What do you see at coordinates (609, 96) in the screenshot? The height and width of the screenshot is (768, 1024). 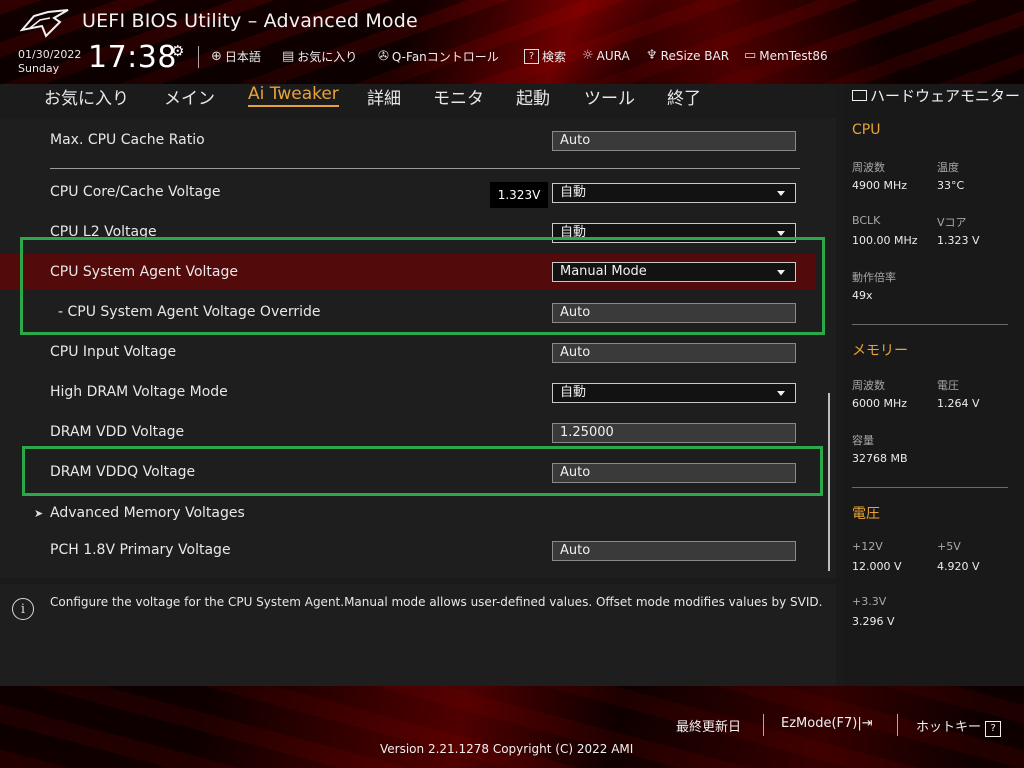 I see `tab-tool: ツール` at bounding box center [609, 96].